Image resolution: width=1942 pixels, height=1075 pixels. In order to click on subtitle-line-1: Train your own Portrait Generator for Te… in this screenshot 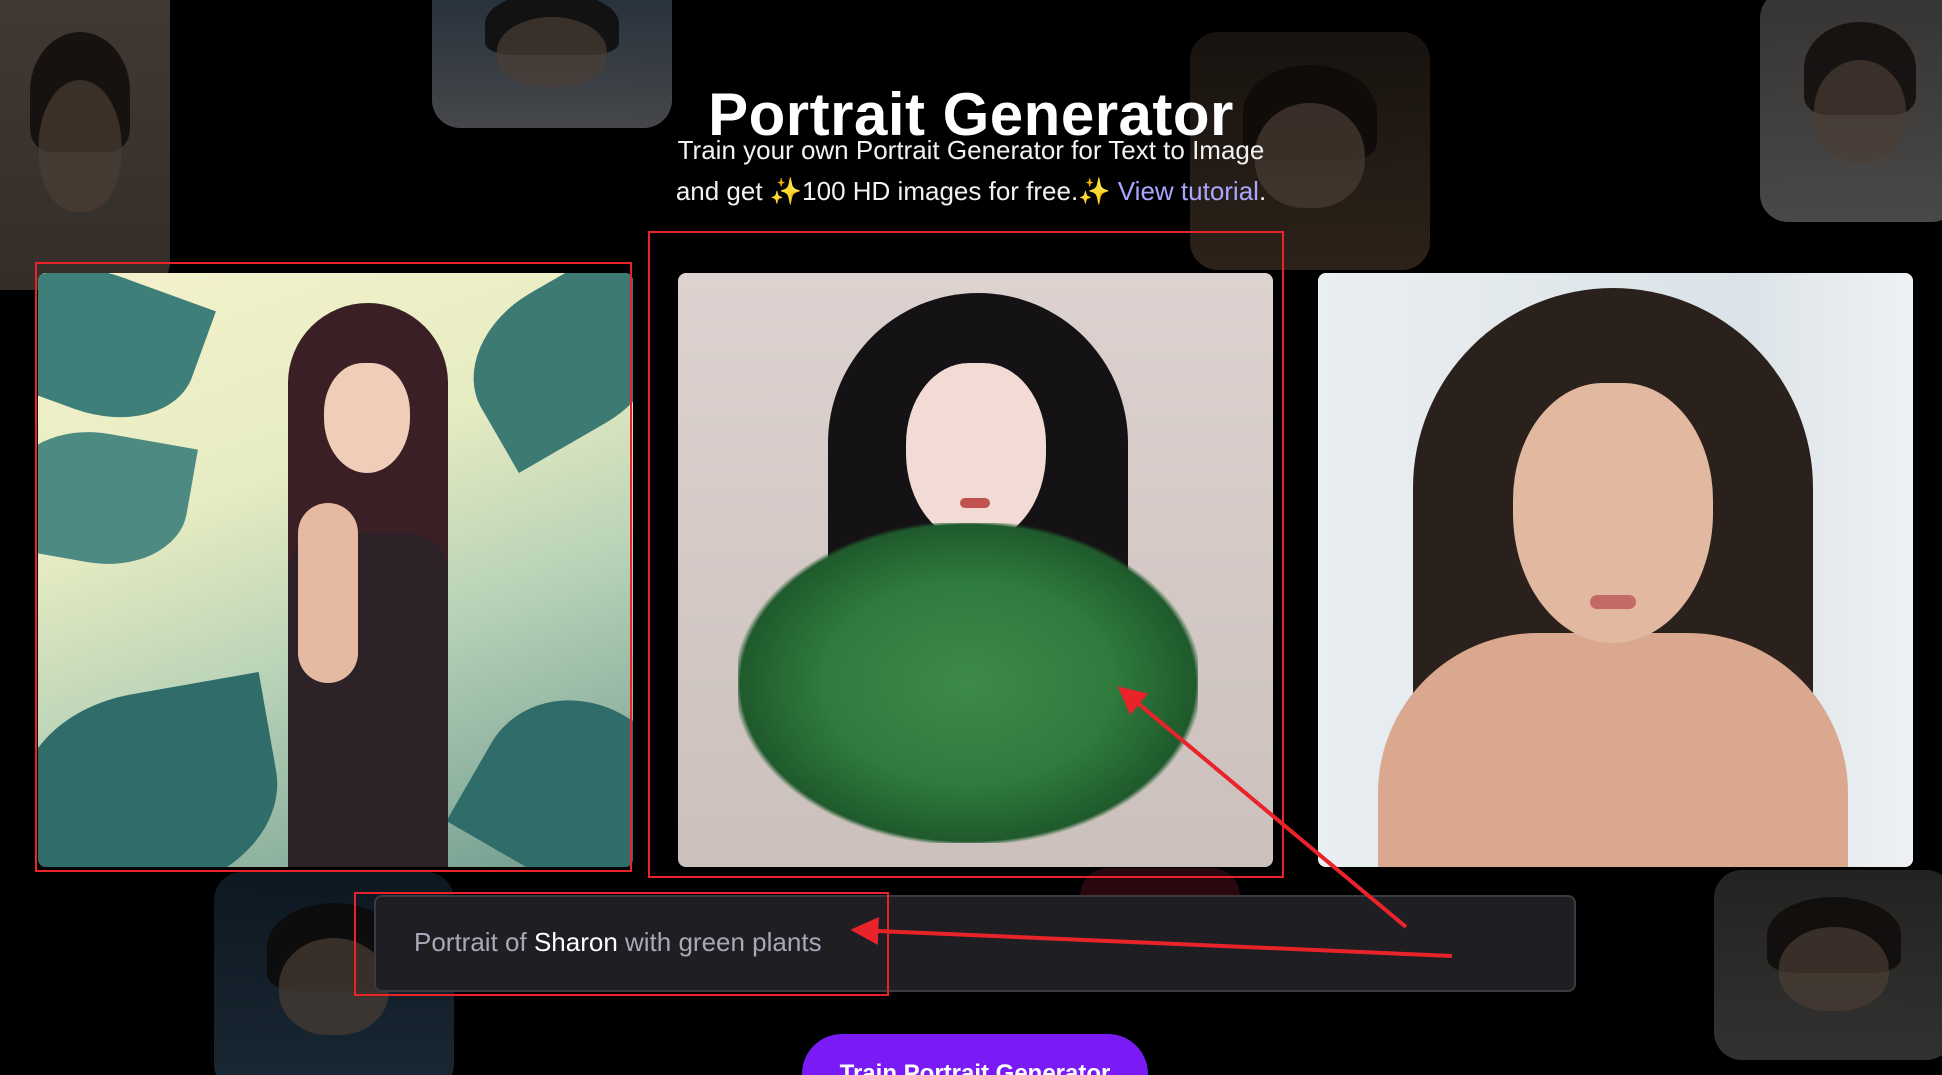, I will do `click(971, 150)`.